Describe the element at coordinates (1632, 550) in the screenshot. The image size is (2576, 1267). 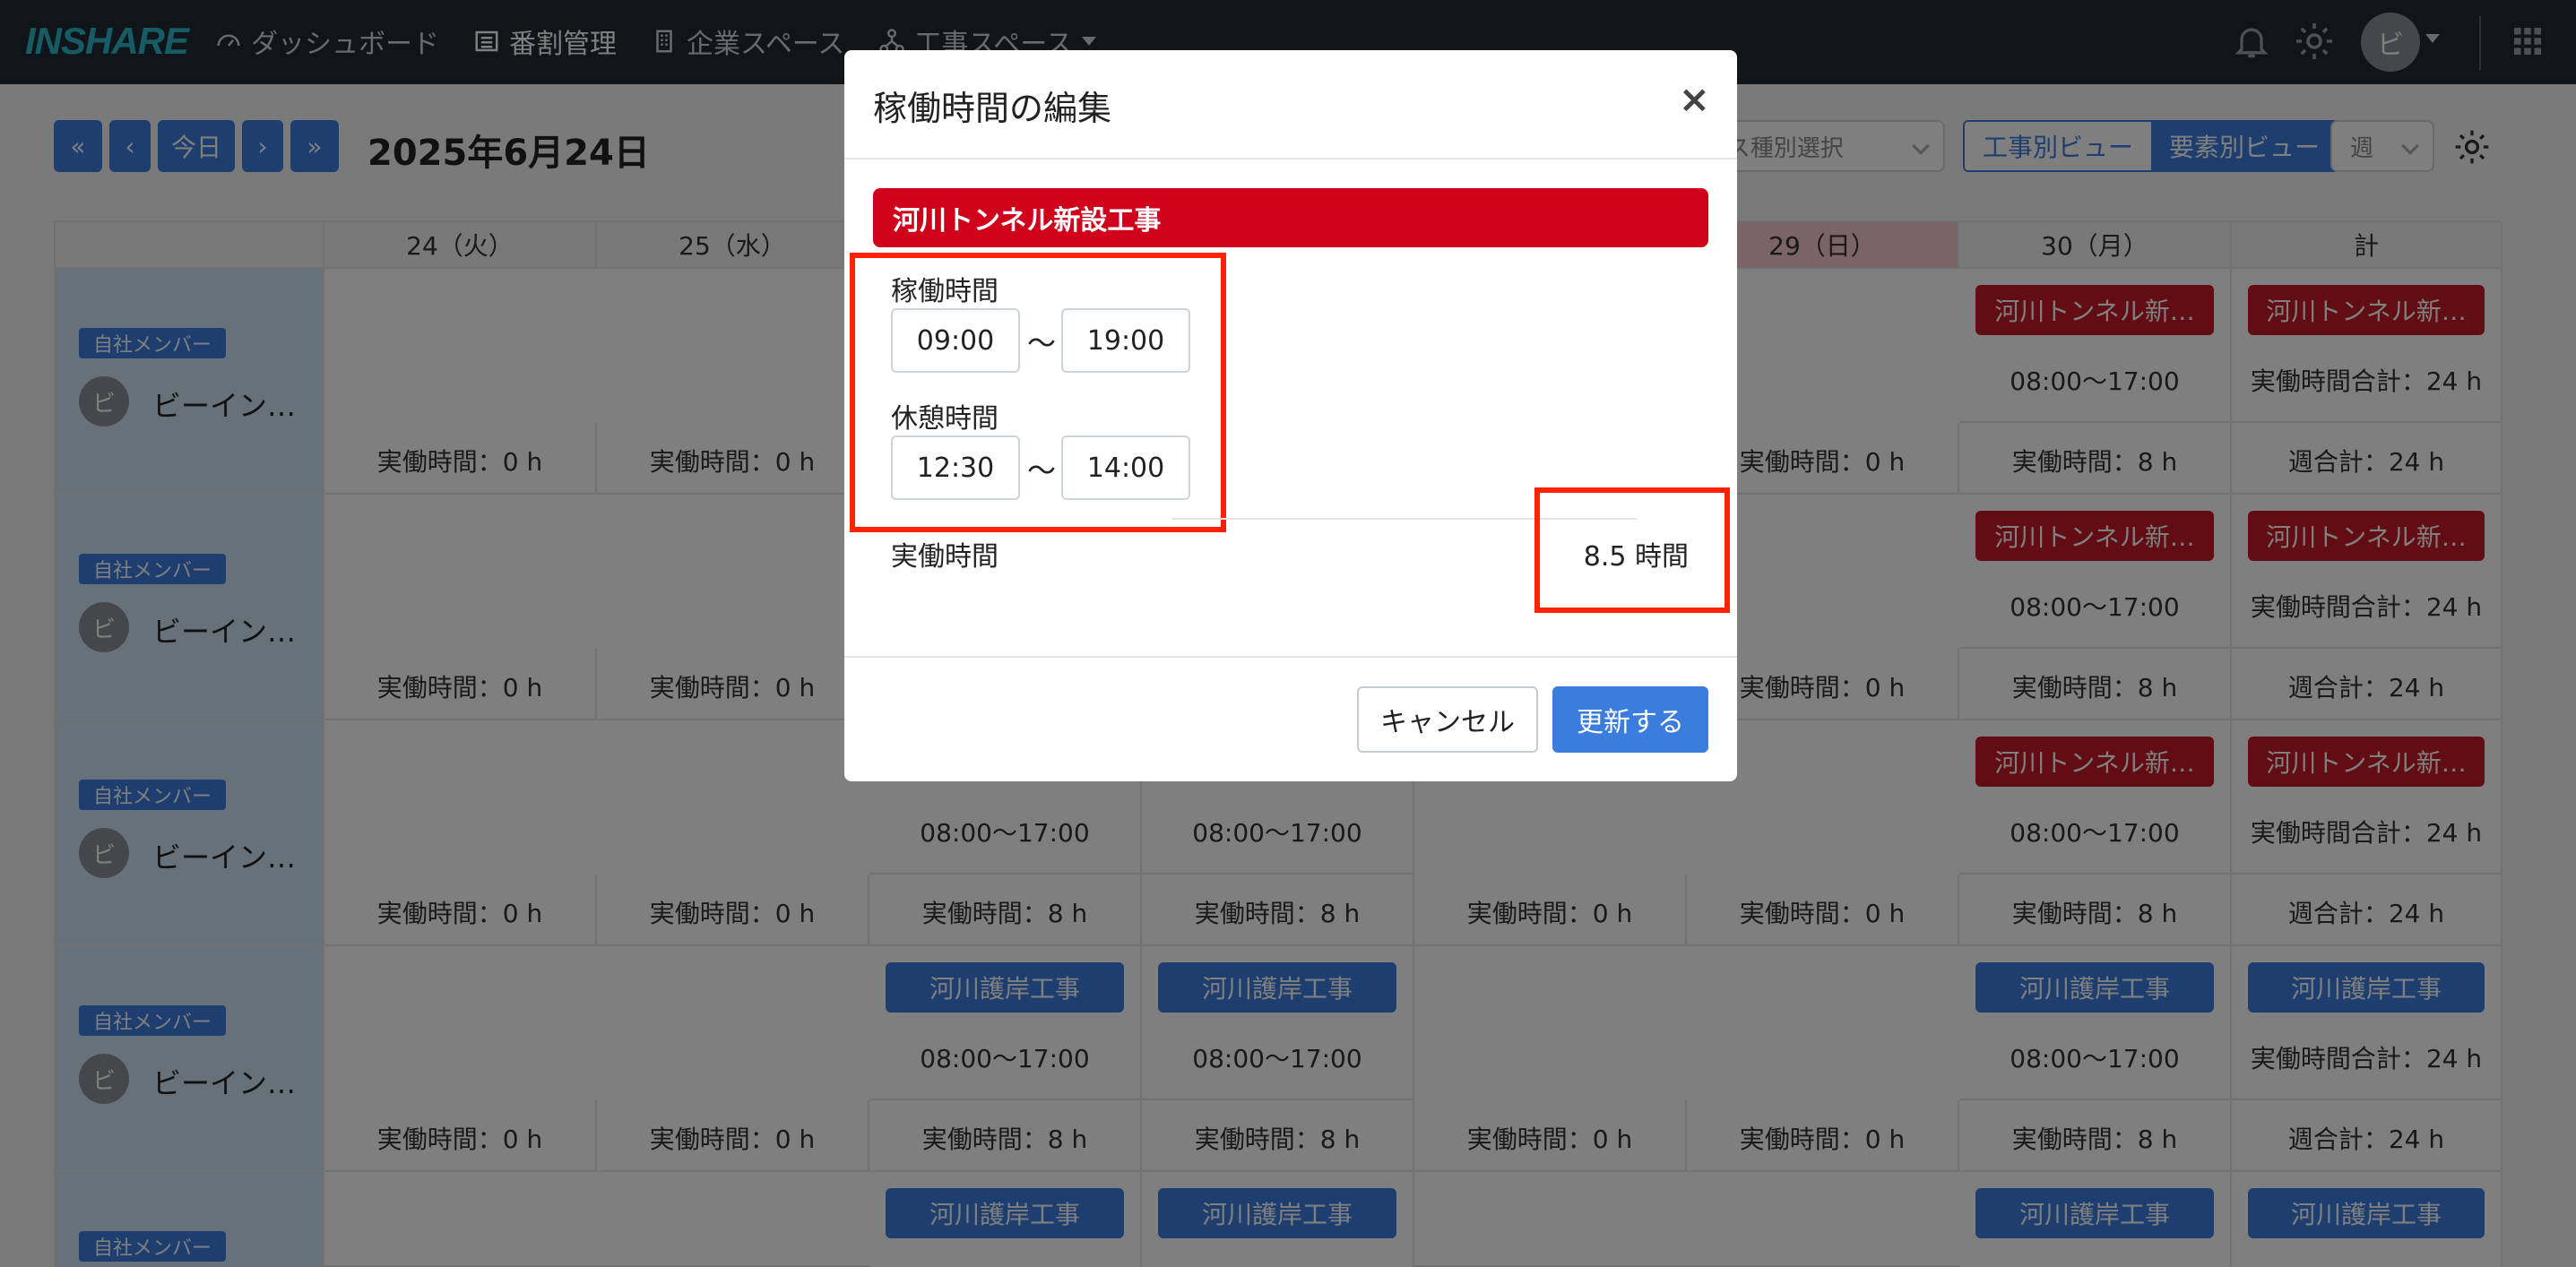
I see `highlight-box-hours` at that location.